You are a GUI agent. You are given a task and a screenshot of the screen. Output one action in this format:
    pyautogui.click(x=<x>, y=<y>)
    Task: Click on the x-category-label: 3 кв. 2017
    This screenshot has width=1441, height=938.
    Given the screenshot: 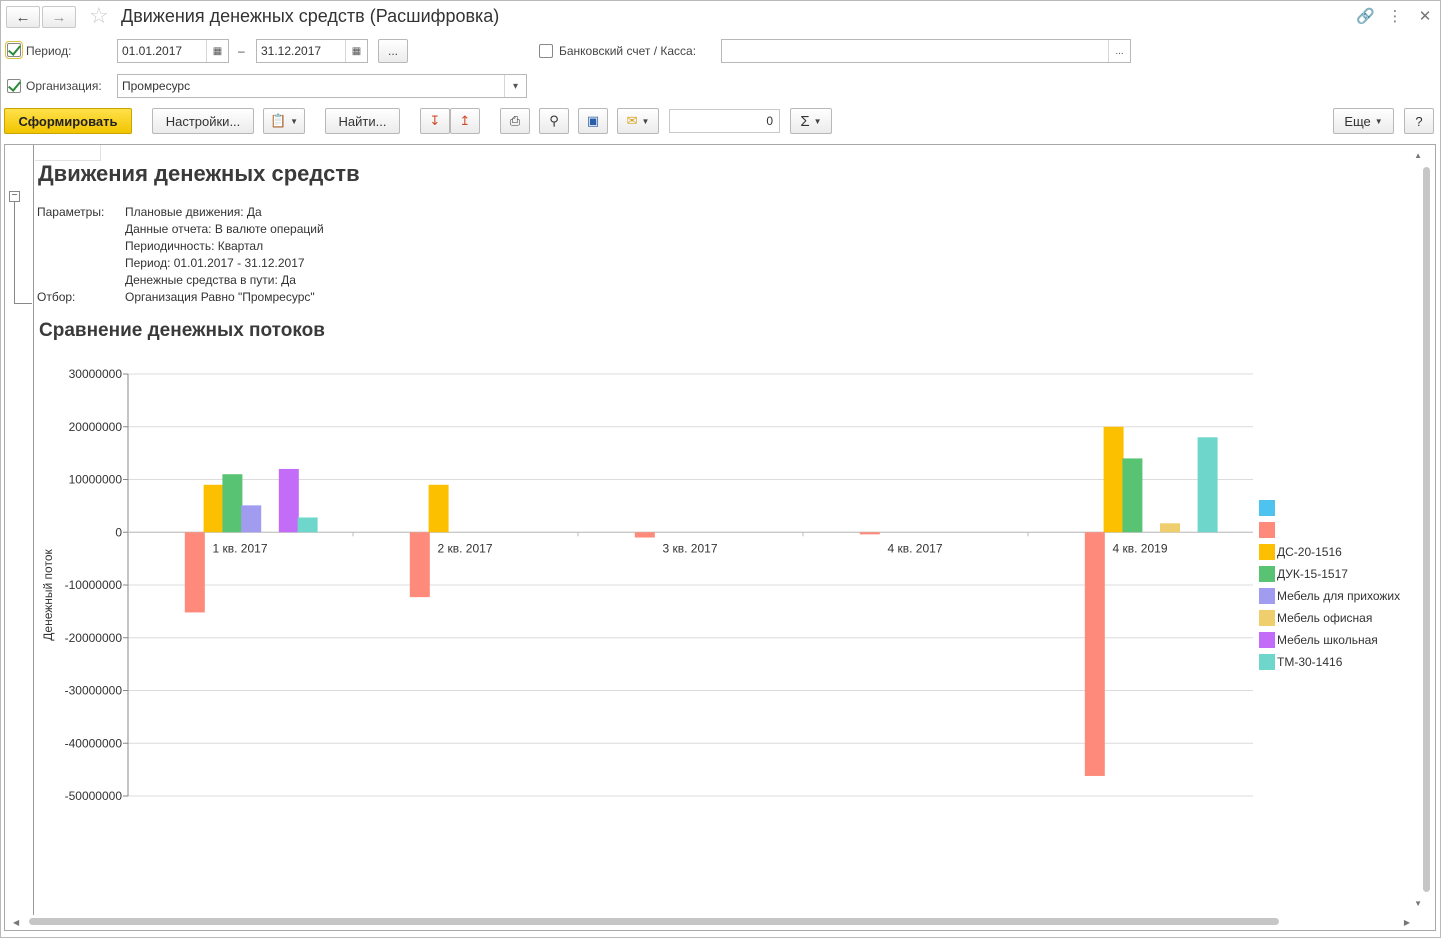 What is the action you would take?
    pyautogui.click(x=690, y=548)
    